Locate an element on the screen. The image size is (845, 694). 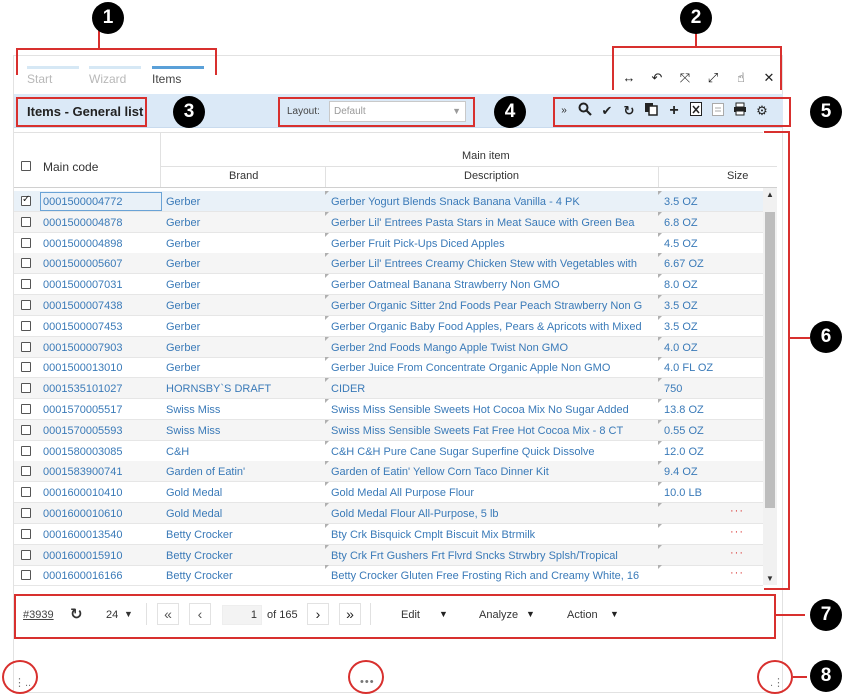
cell-size: 6.67 OZ is located at coordinates (709, 264).